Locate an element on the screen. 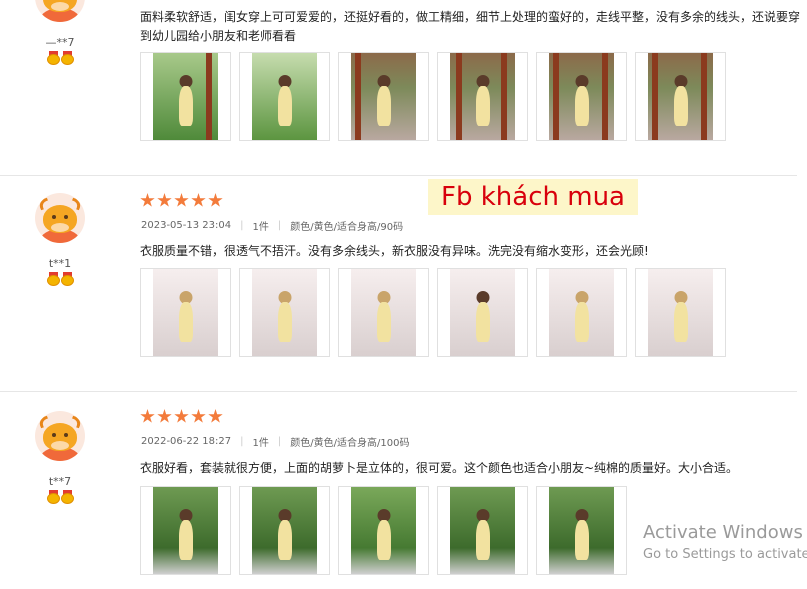  reviewer-info: t**1 is located at coordinates (60, 239).